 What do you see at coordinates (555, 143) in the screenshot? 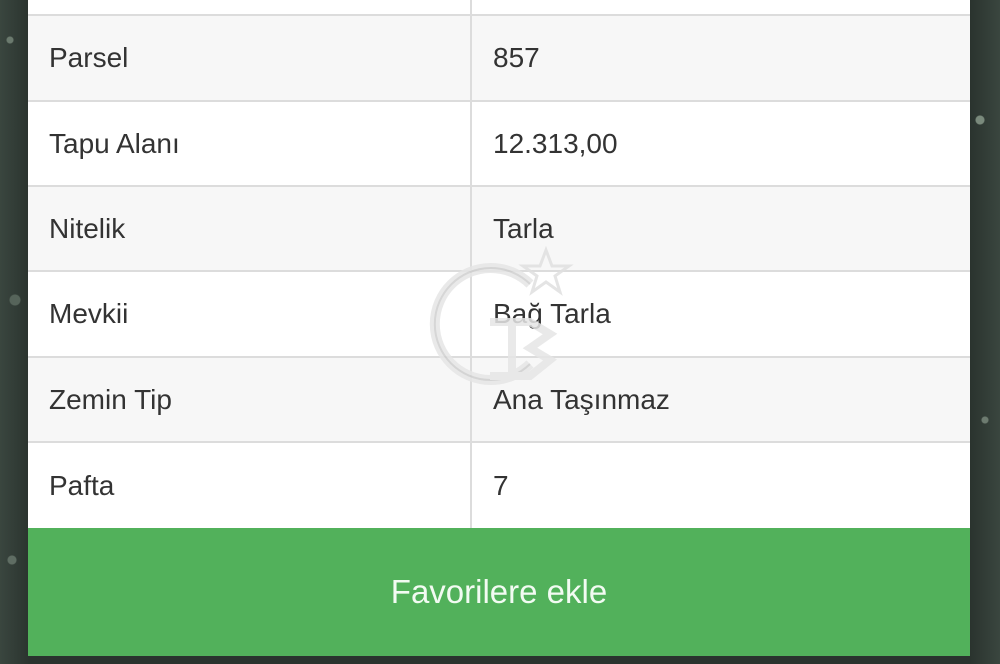
I see `row-value: 12.313,00` at bounding box center [555, 143].